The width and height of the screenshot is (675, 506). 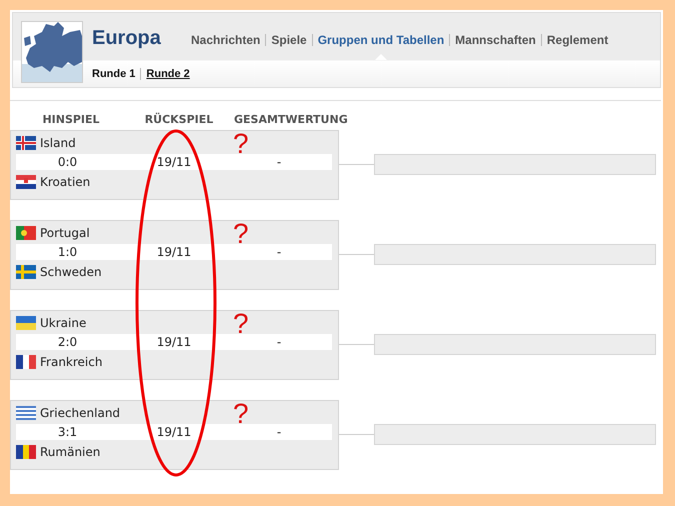 I want to click on first-leg-score: 1:0, so click(x=67, y=252).